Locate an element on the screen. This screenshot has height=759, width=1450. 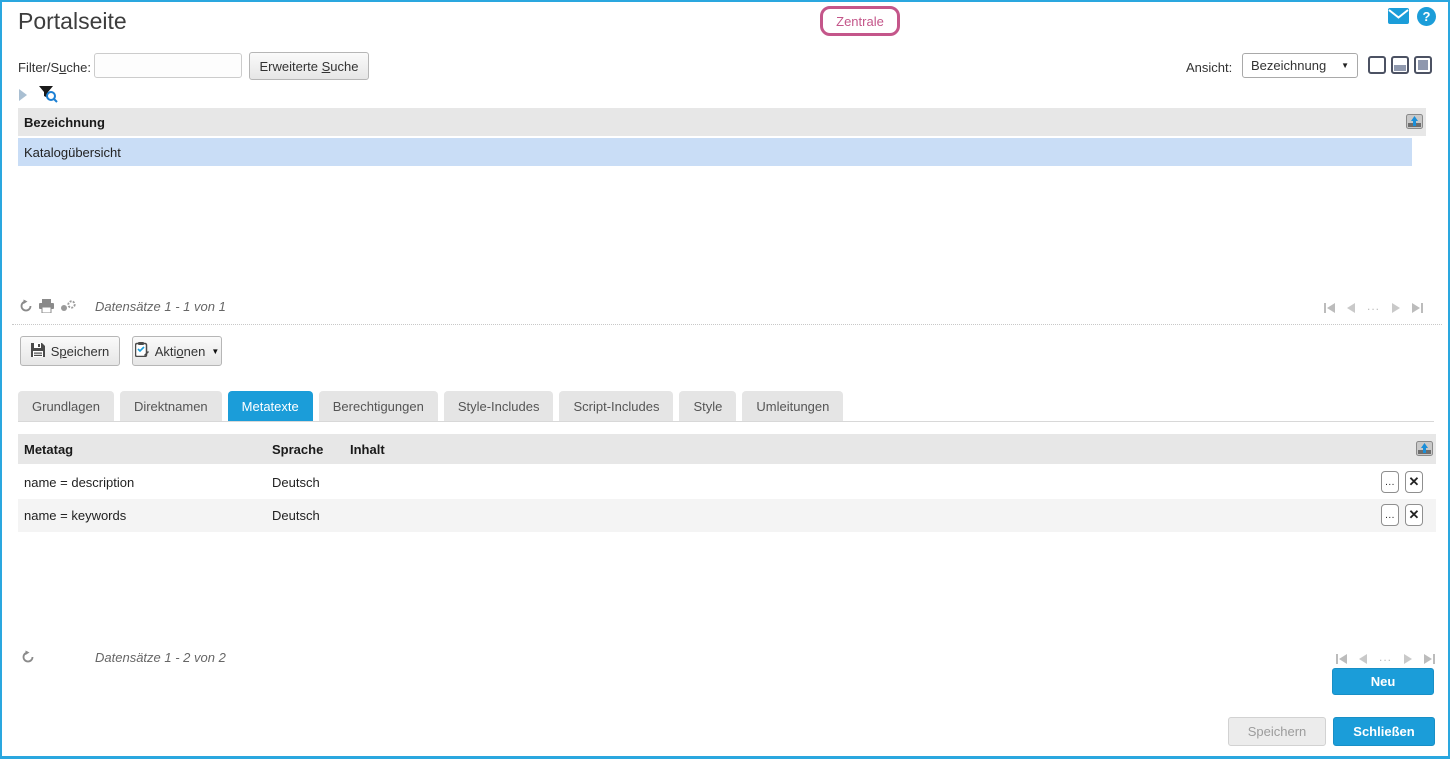
page-title: Portalseite is located at coordinates (72, 21).